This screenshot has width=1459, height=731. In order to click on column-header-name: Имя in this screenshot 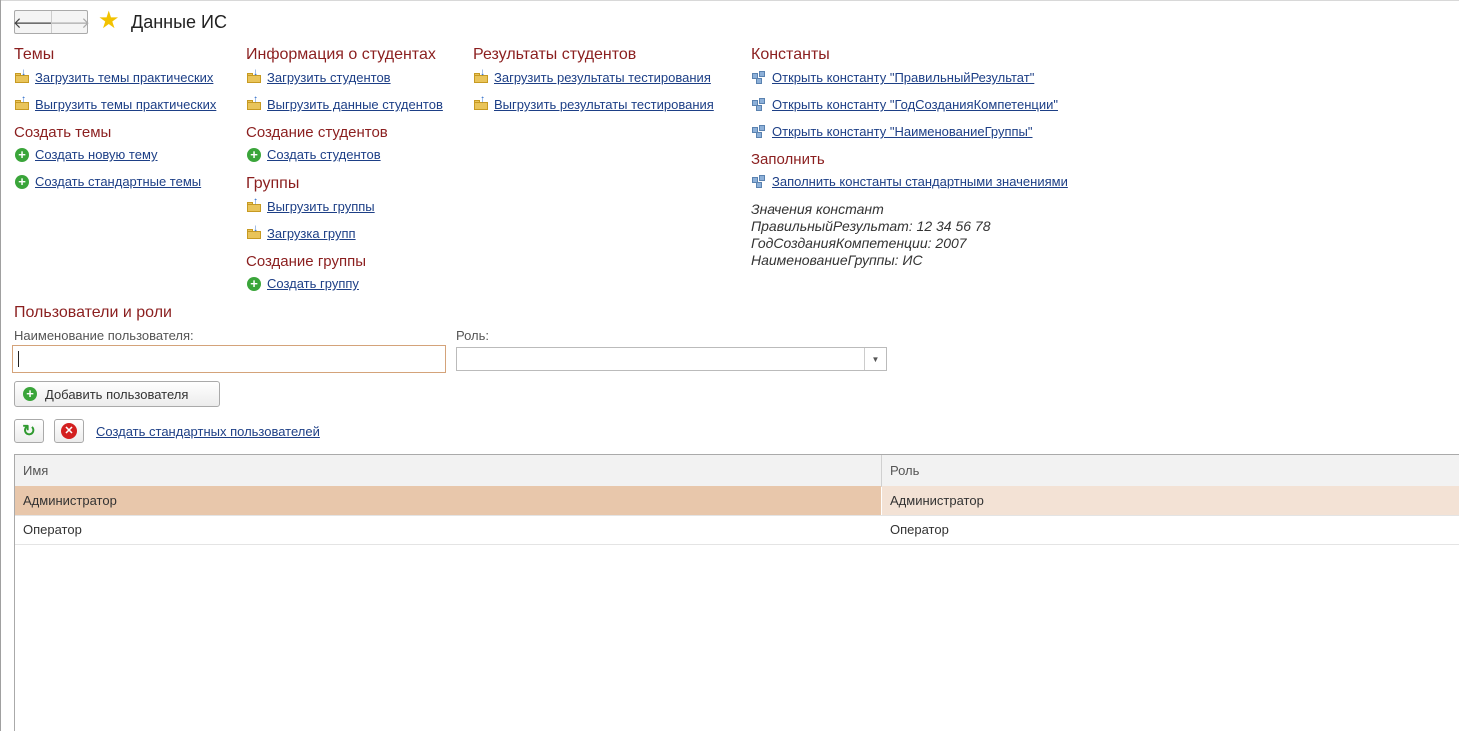, I will do `click(35, 470)`.